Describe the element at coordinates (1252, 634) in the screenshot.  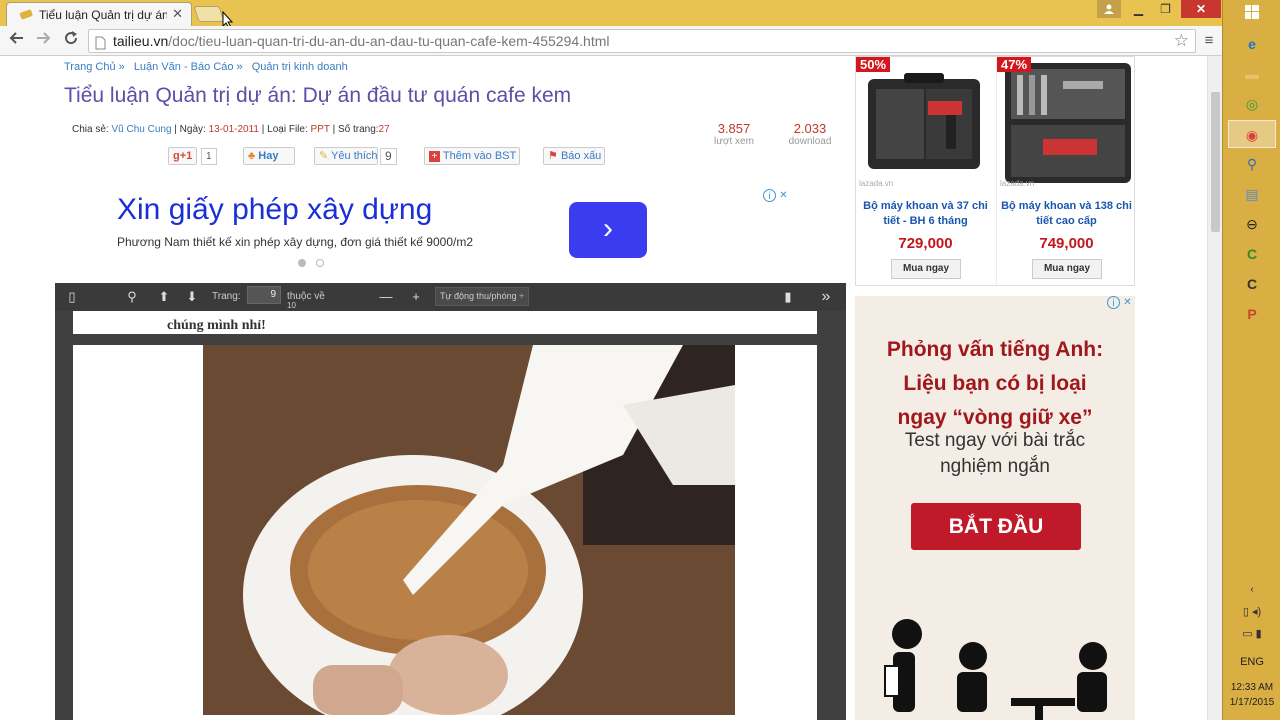
I see `network-icons: ▭ ▮` at that location.